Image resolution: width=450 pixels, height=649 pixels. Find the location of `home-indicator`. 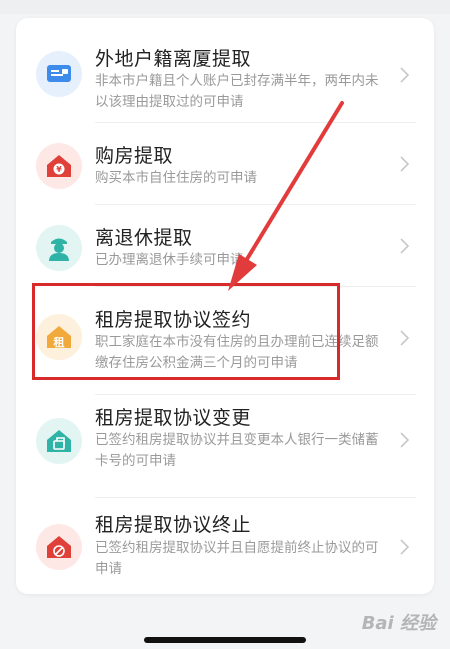

home-indicator is located at coordinates (225, 640).